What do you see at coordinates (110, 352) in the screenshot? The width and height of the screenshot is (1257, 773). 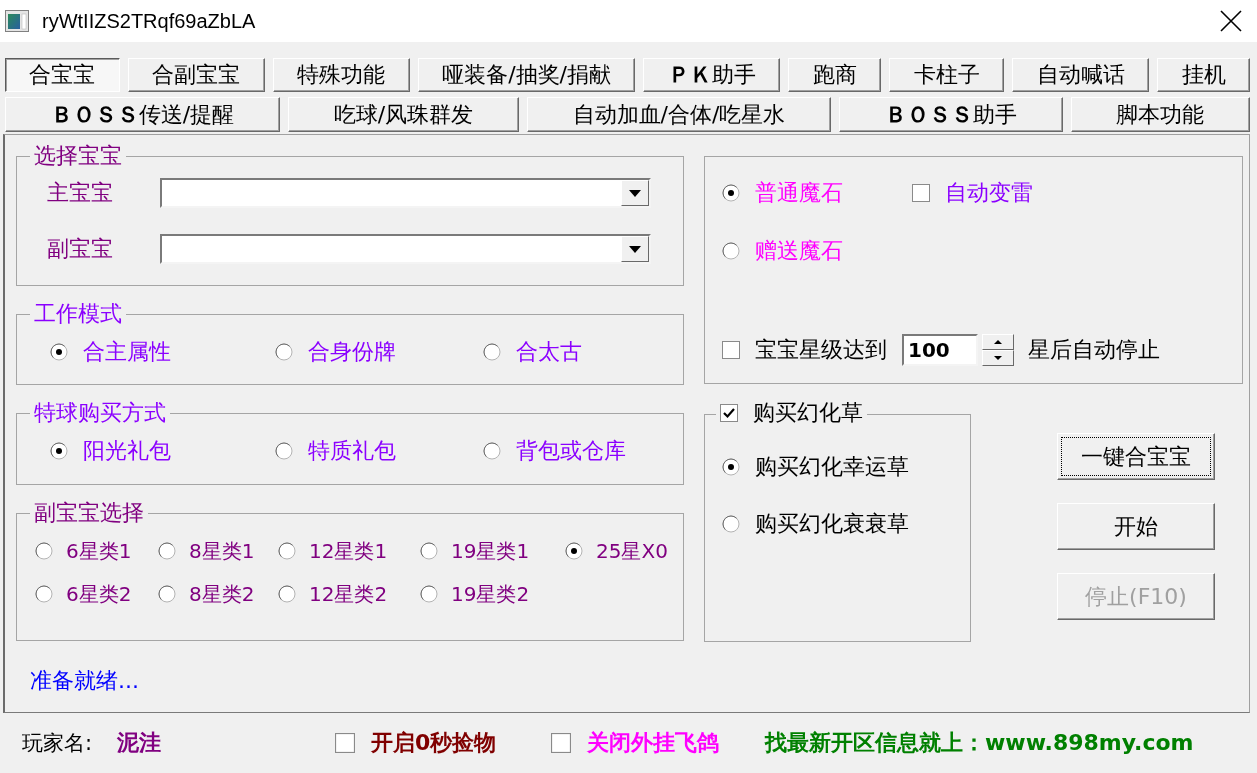 I see `radio-option: 合主属性` at bounding box center [110, 352].